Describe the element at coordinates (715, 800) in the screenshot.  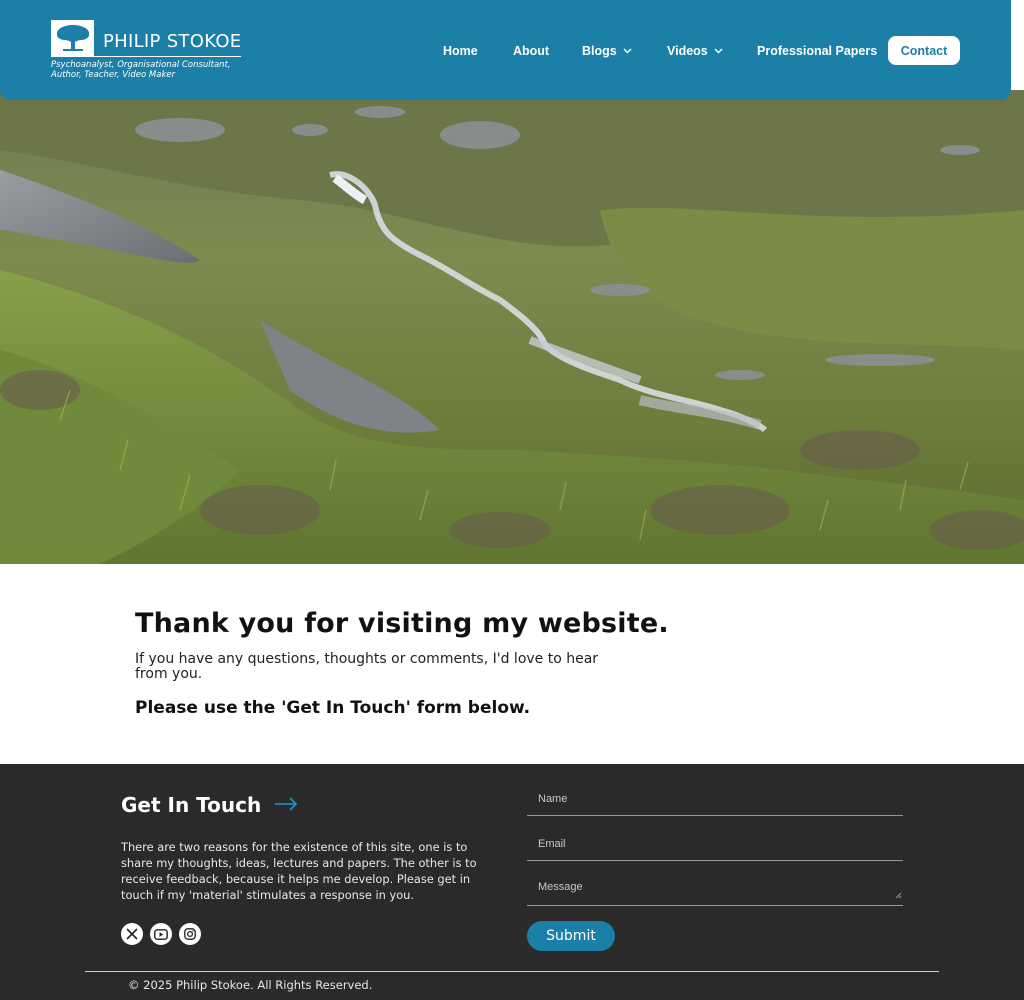
I see `name-field: Name` at that location.